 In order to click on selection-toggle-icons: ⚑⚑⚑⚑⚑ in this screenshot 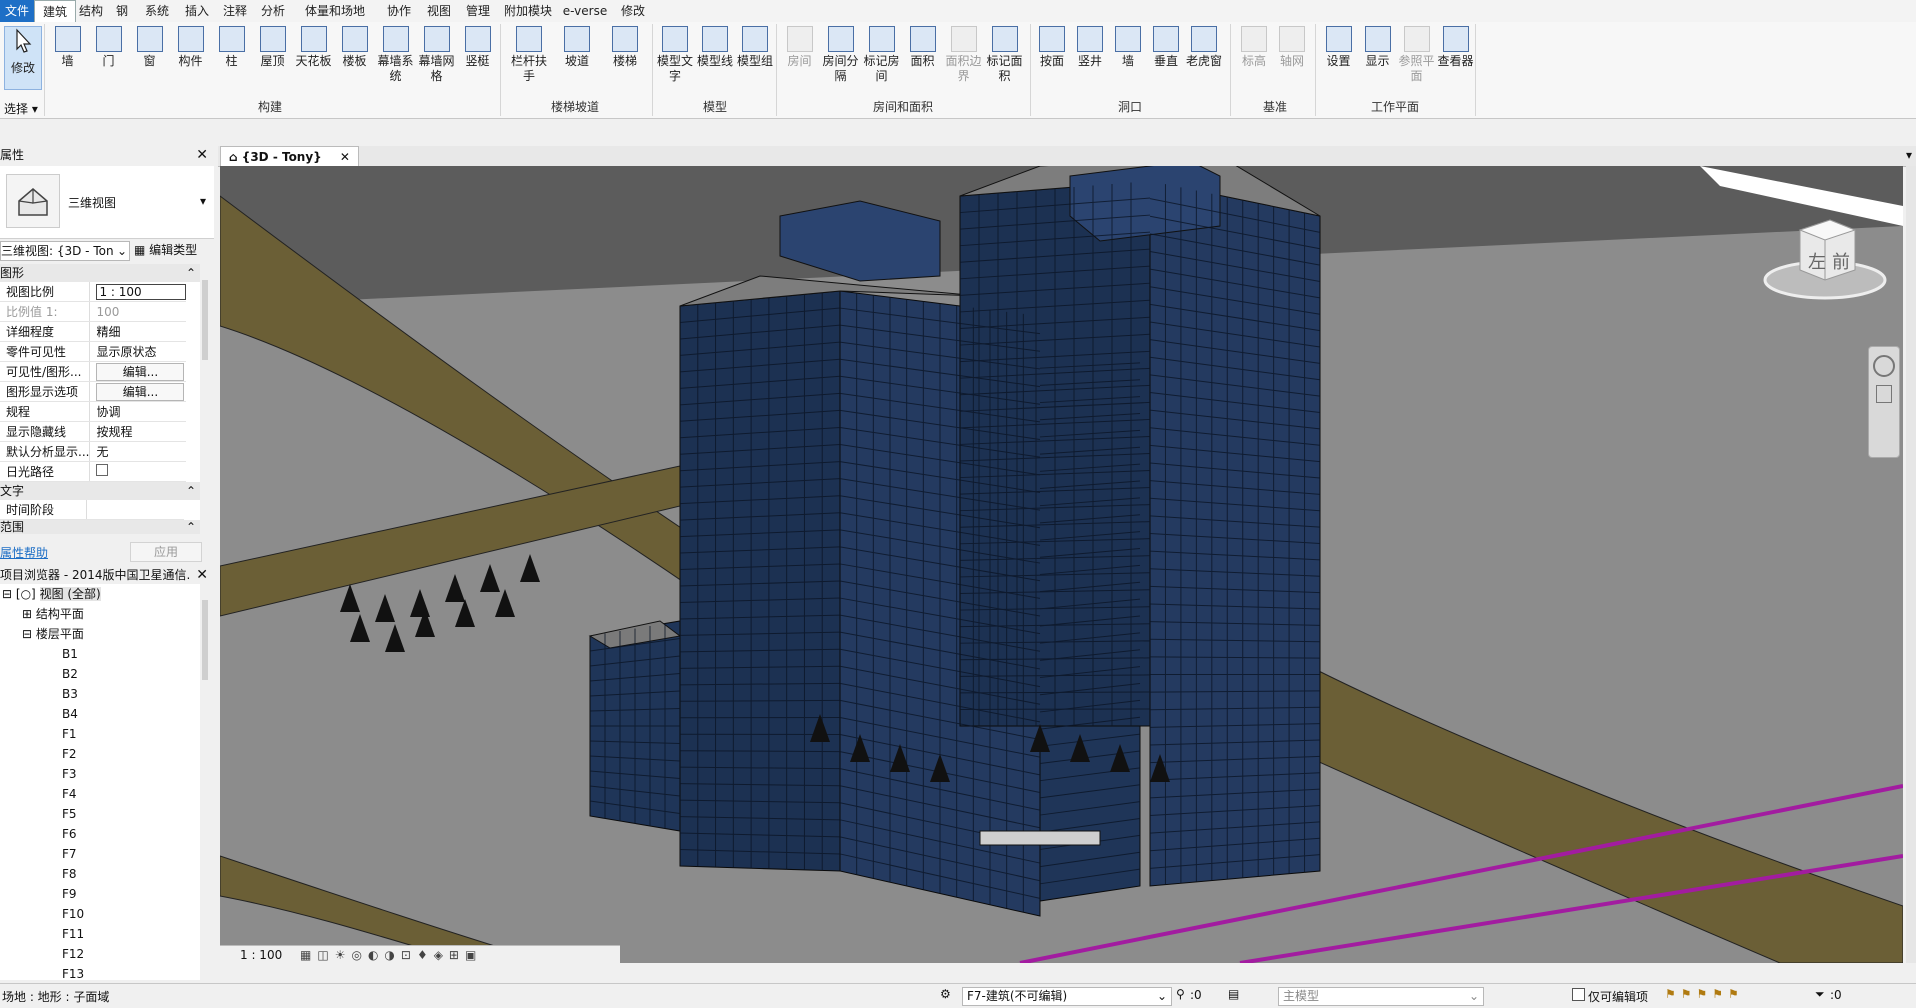, I will do `click(1704, 994)`.